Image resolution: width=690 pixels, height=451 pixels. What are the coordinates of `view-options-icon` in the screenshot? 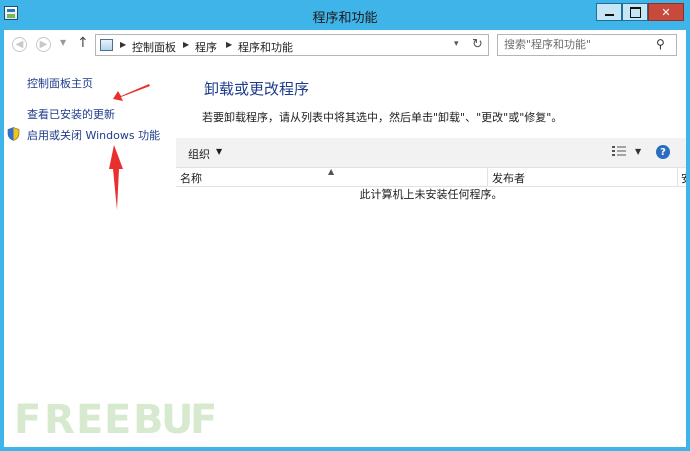 It's located at (619, 151).